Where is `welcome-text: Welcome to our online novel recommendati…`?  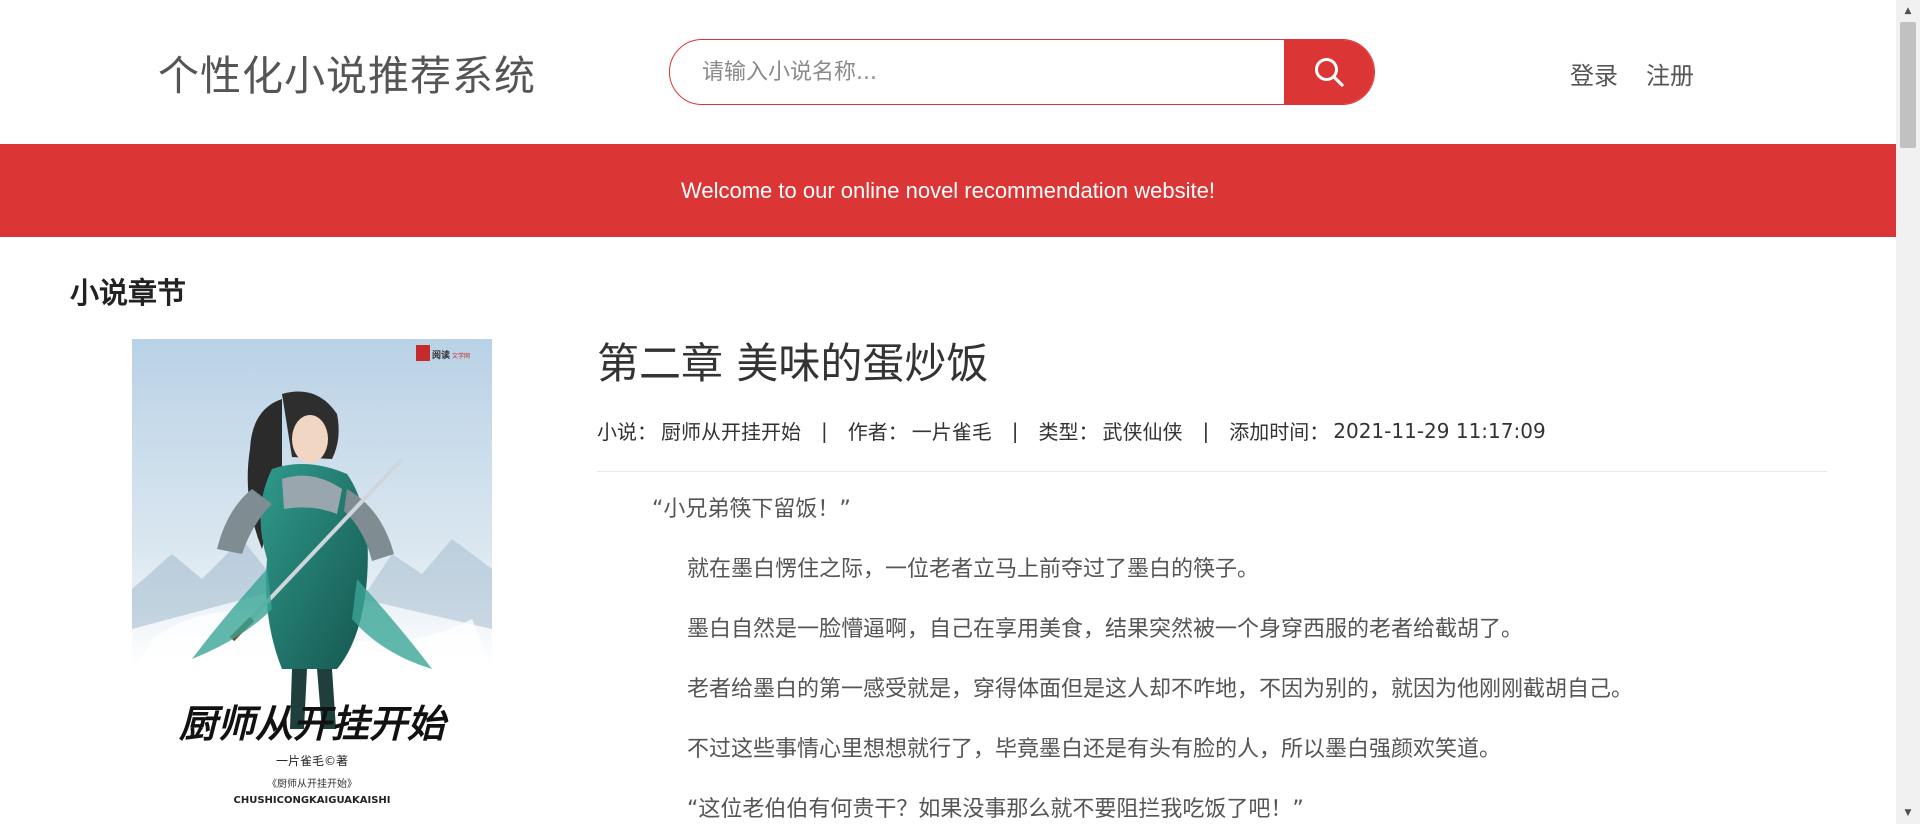
welcome-text: Welcome to our online novel recommendati… is located at coordinates (948, 190).